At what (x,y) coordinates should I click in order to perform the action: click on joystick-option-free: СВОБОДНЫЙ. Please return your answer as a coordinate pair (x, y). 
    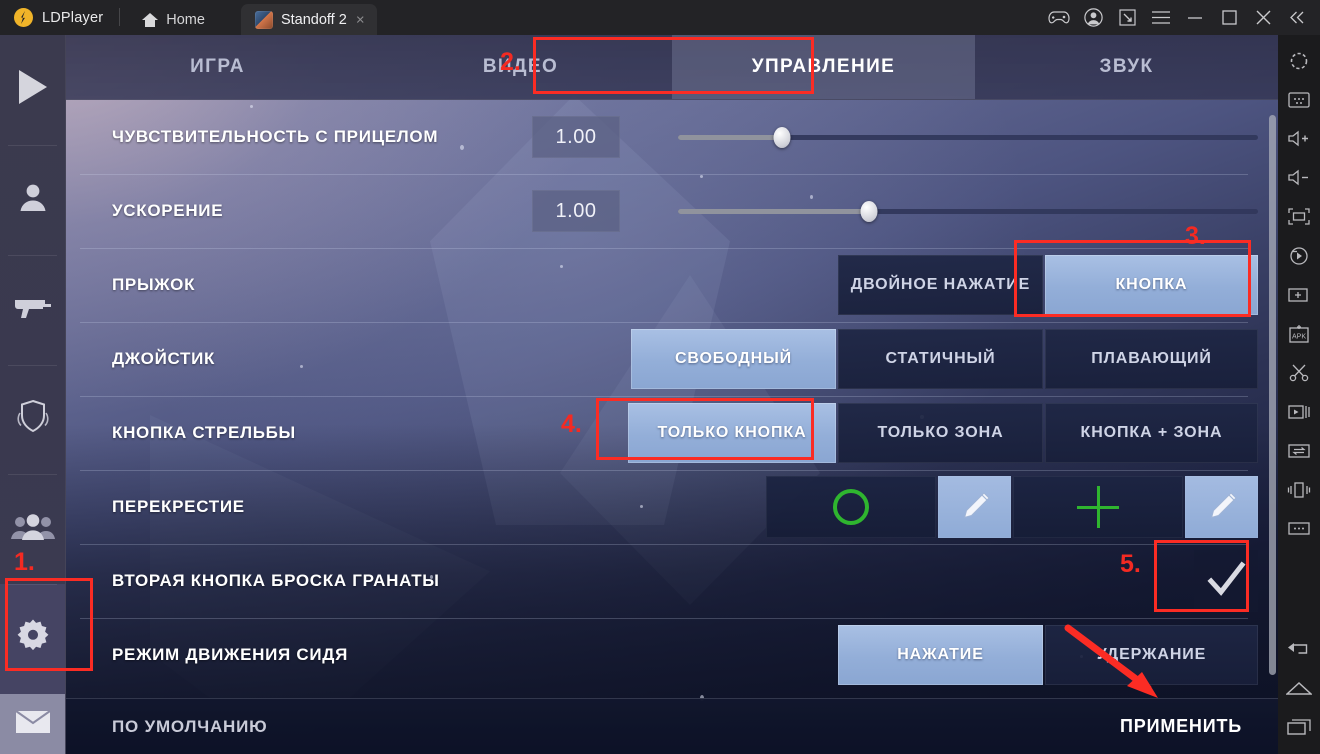
    Looking at the image, I should click on (733, 359).